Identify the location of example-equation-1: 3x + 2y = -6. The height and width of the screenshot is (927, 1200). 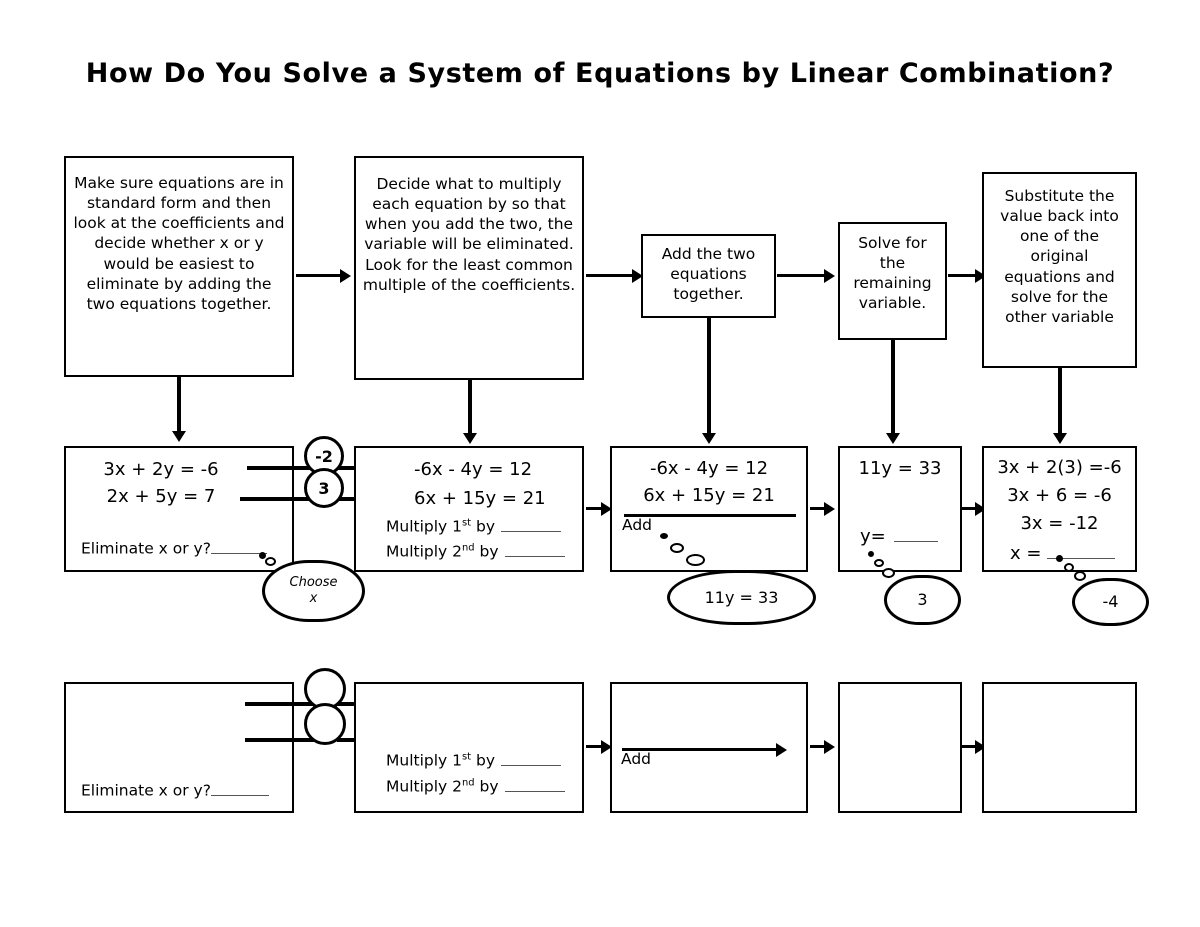
(161, 469).